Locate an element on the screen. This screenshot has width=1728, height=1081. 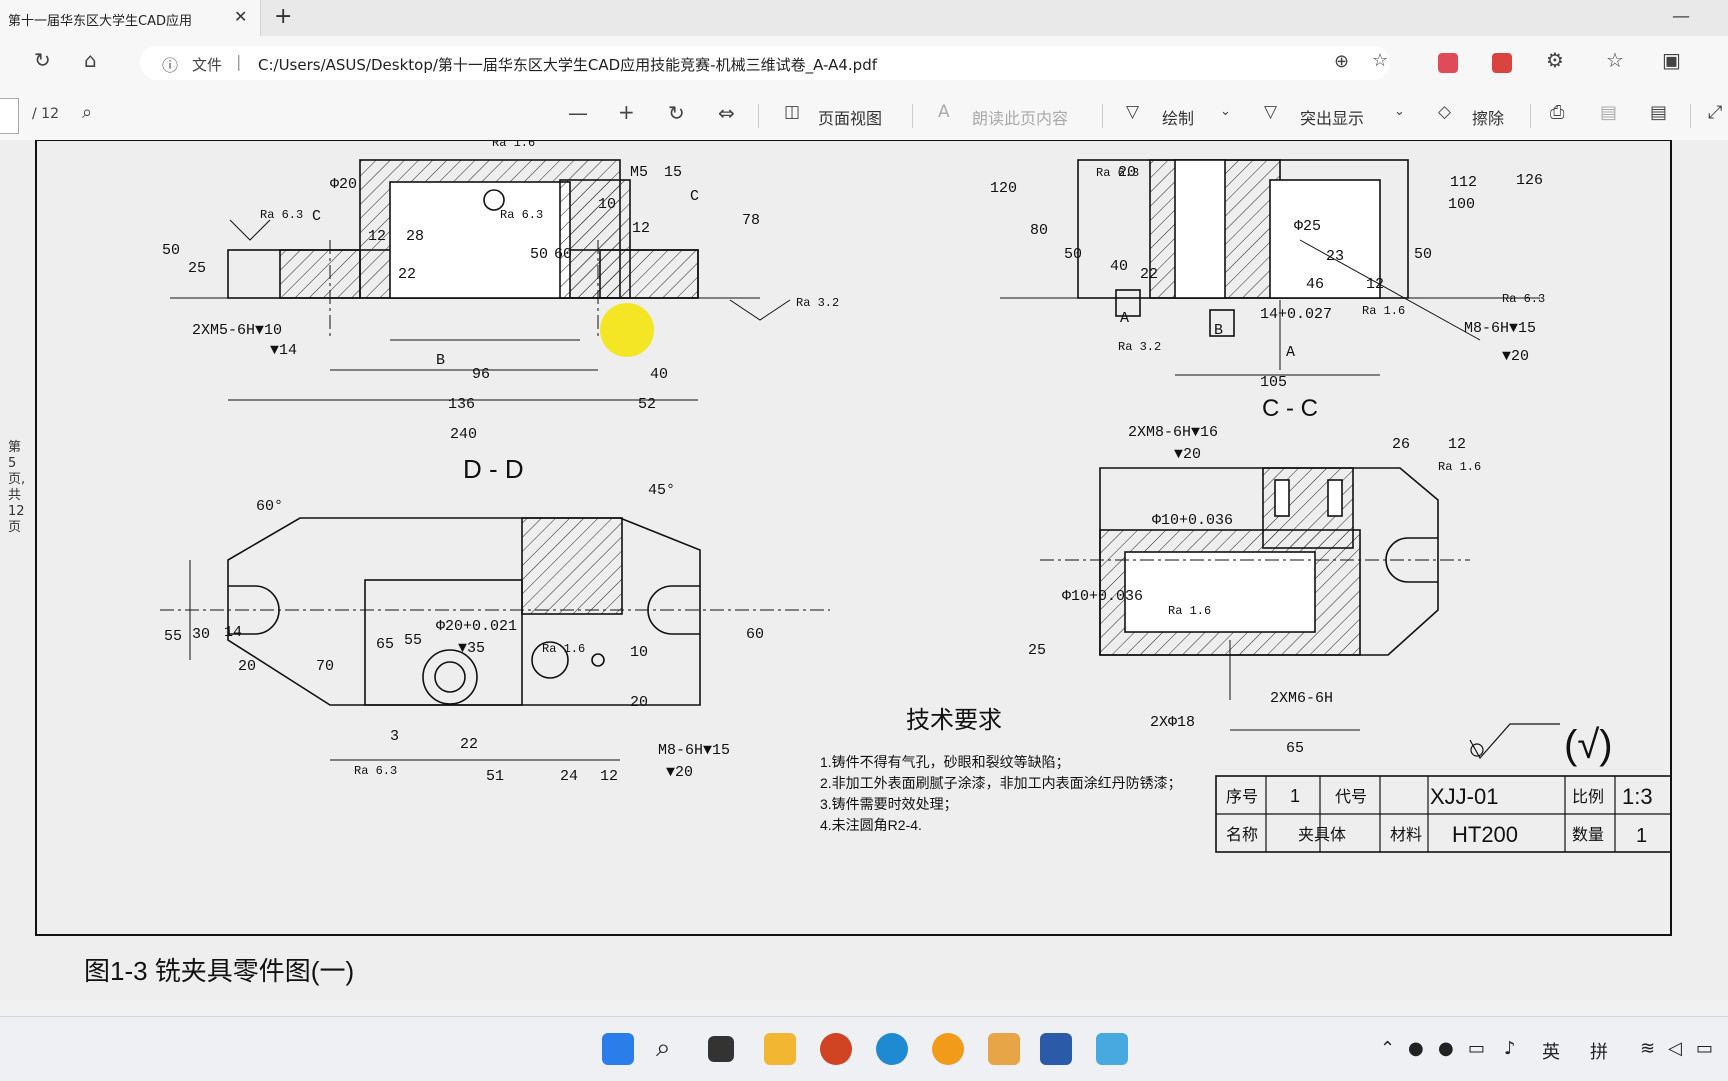
info-icon: ⓘ is located at coordinates (170, 64).